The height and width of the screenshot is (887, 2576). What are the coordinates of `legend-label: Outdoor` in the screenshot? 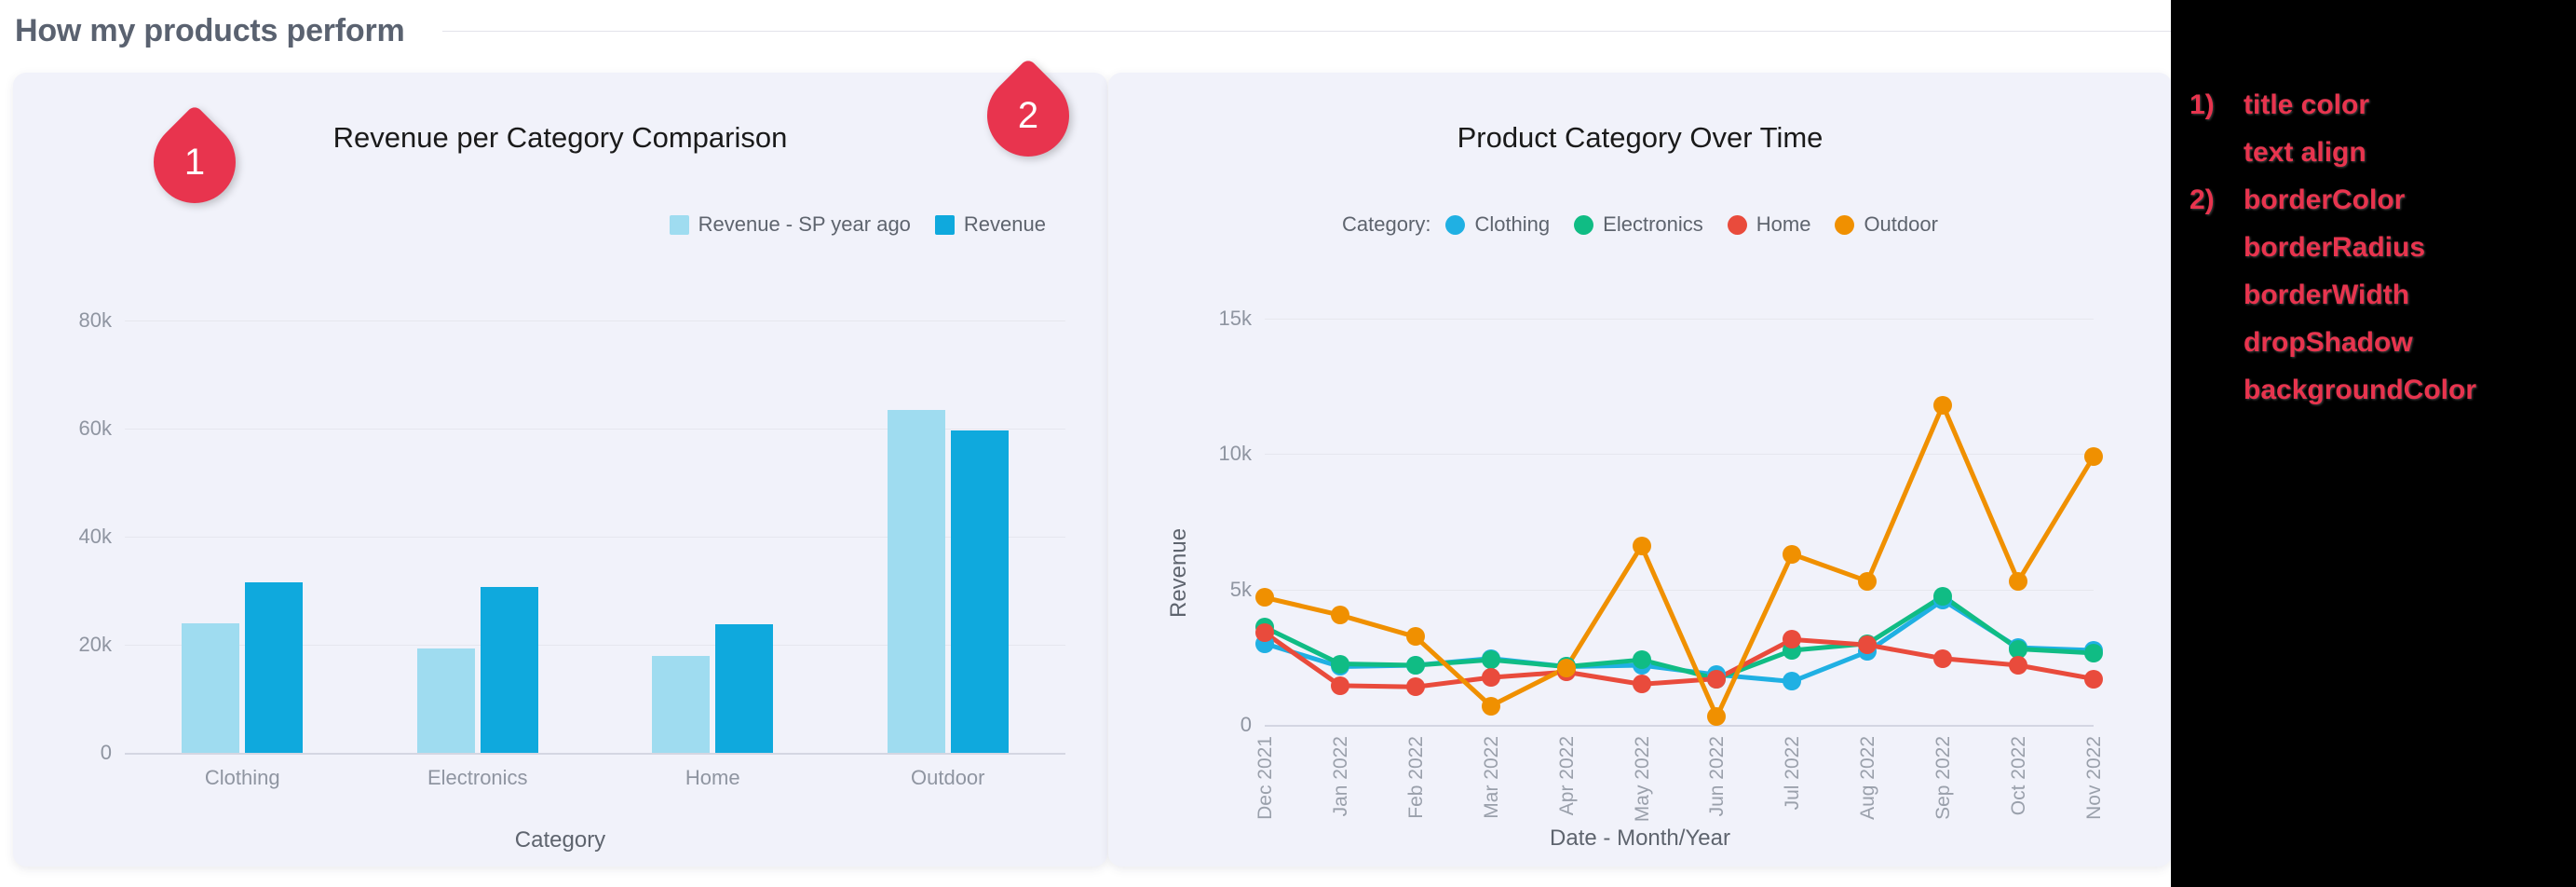 It's located at (1901, 224).